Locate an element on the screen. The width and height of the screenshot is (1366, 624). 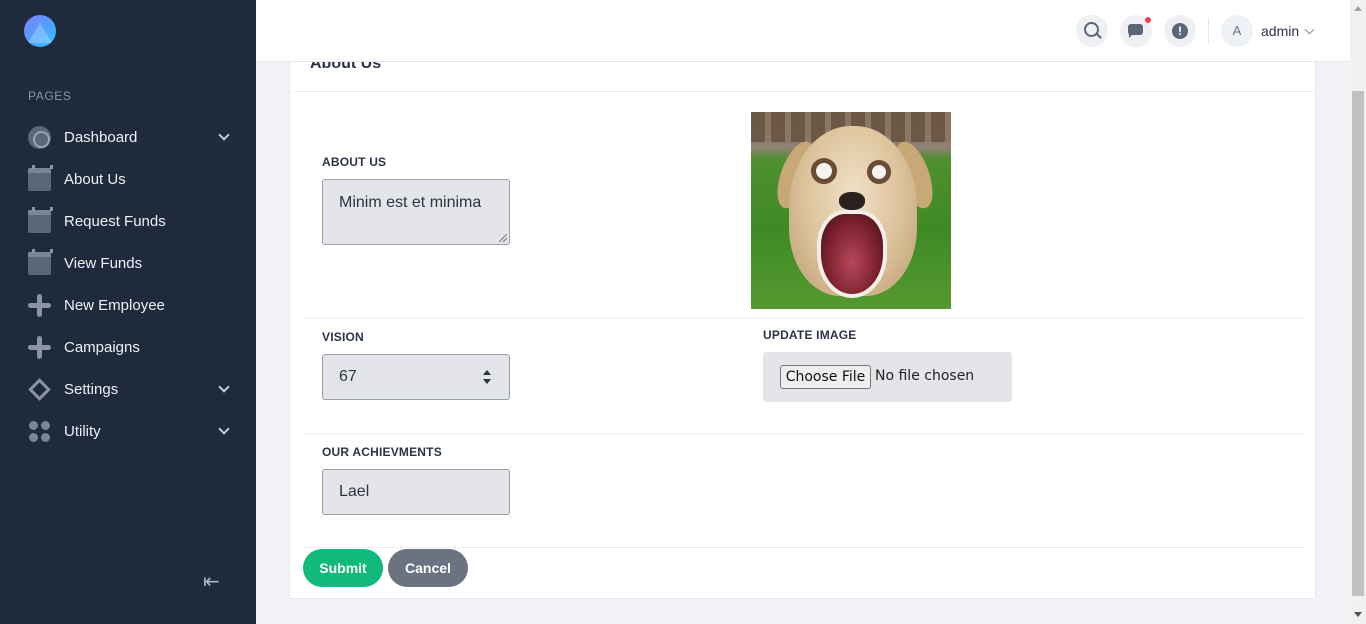
page-scrollbar is located at coordinates (1358, 312).